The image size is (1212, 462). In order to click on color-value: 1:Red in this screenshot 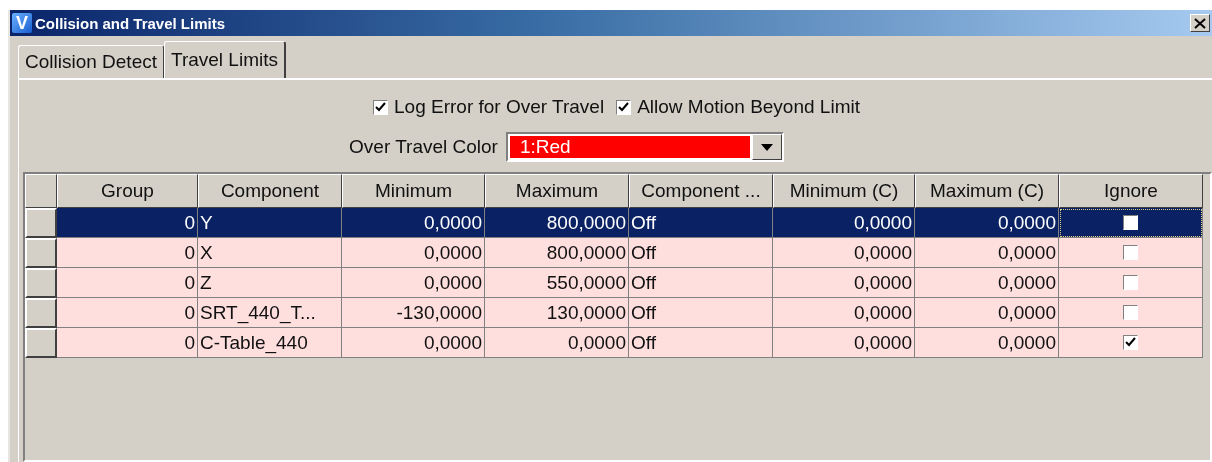, I will do `click(629, 147)`.